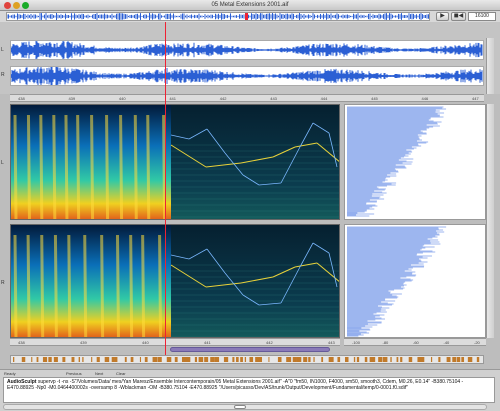  I want to click on clear-button: Clear, so click(121, 373).